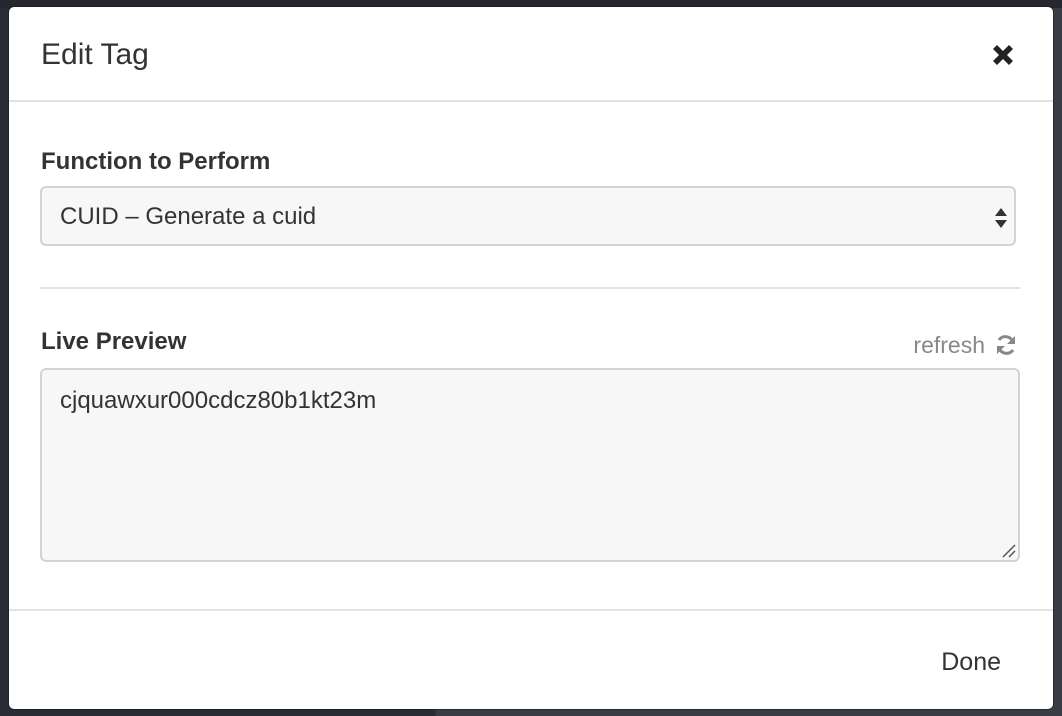 This screenshot has height=716, width=1062. Describe the element at coordinates (188, 216) in the screenshot. I see `function-select-value: CUID – Generate a cuid` at that location.